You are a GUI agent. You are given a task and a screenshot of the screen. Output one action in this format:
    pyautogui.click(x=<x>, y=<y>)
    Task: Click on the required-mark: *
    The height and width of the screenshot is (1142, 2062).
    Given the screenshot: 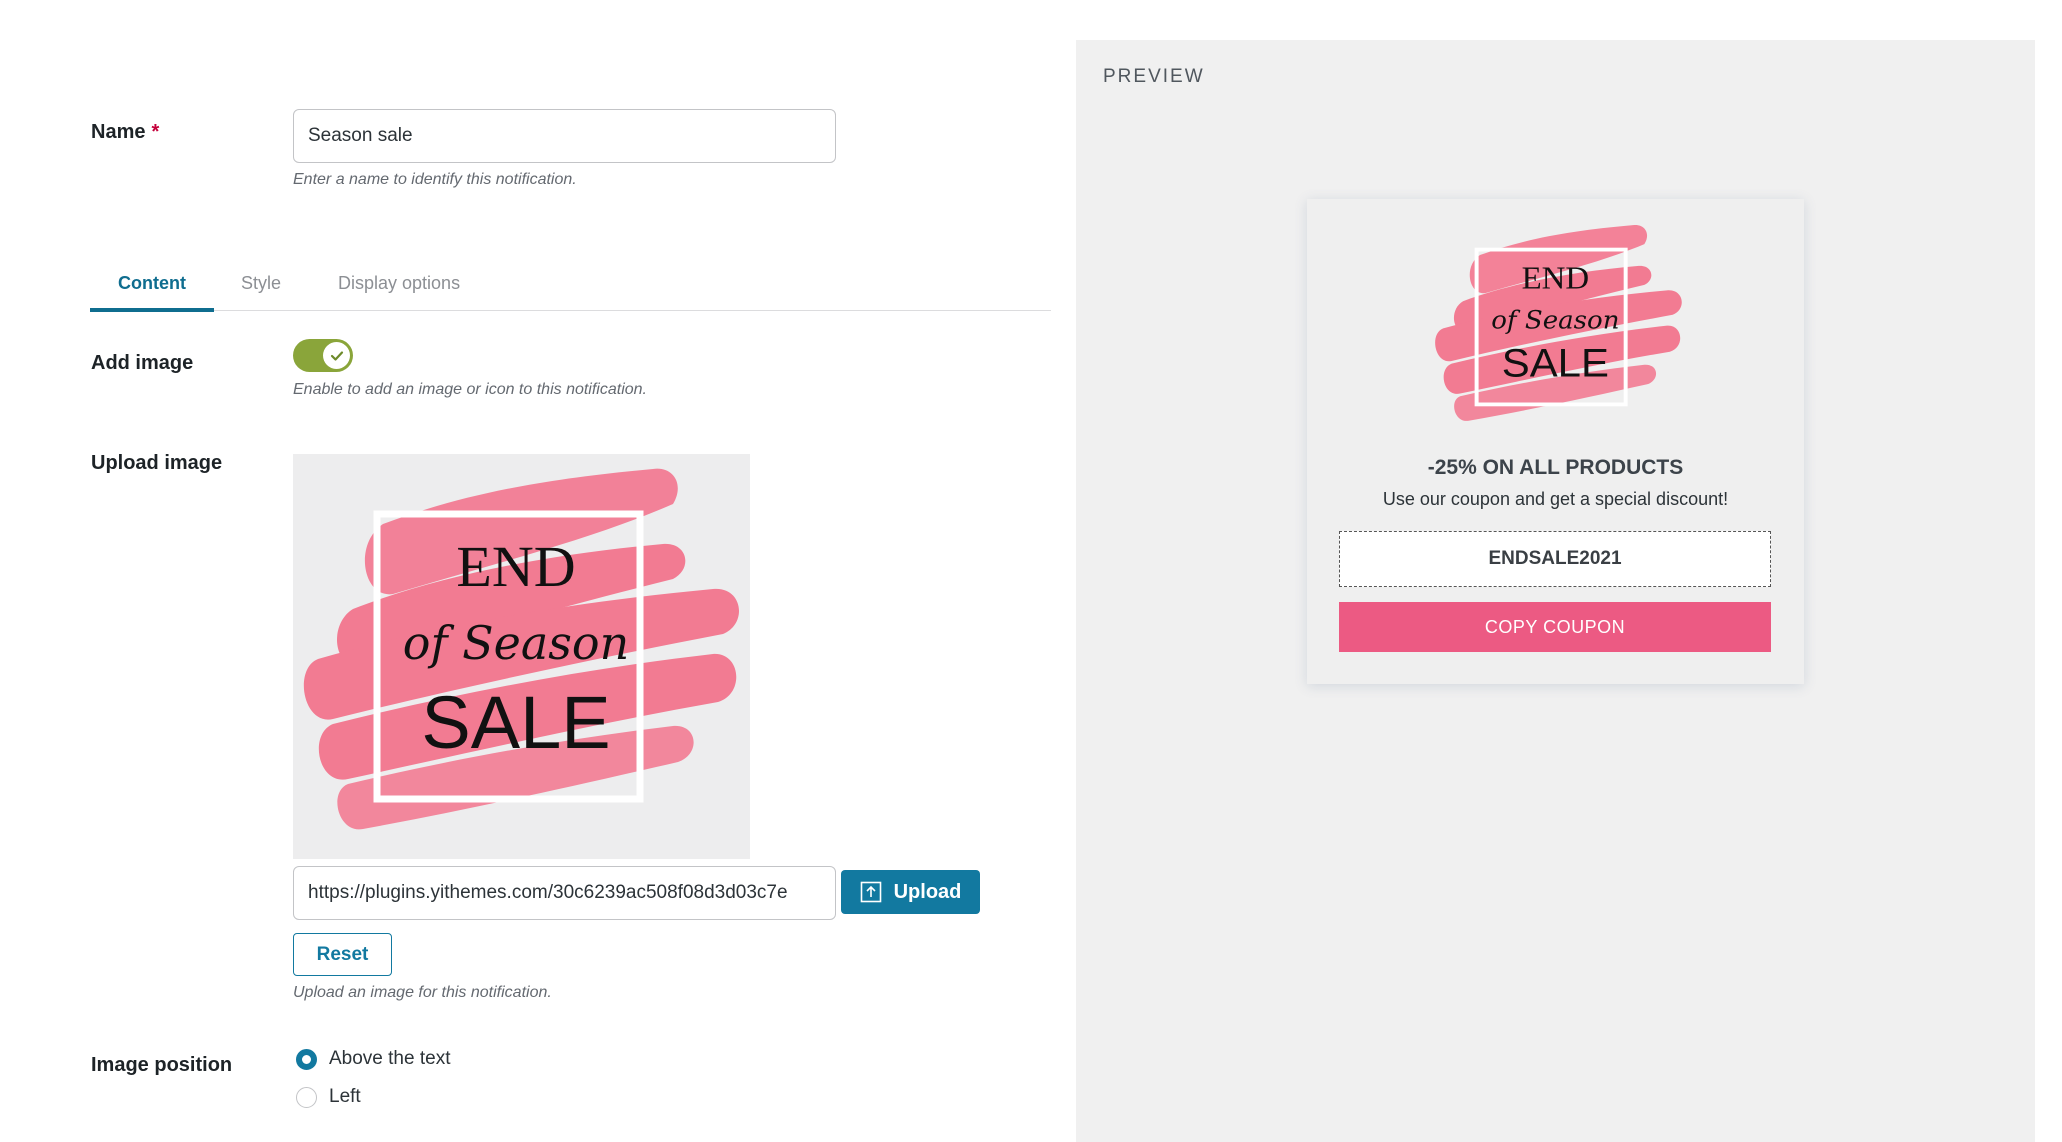 What is the action you would take?
    pyautogui.click(x=155, y=132)
    